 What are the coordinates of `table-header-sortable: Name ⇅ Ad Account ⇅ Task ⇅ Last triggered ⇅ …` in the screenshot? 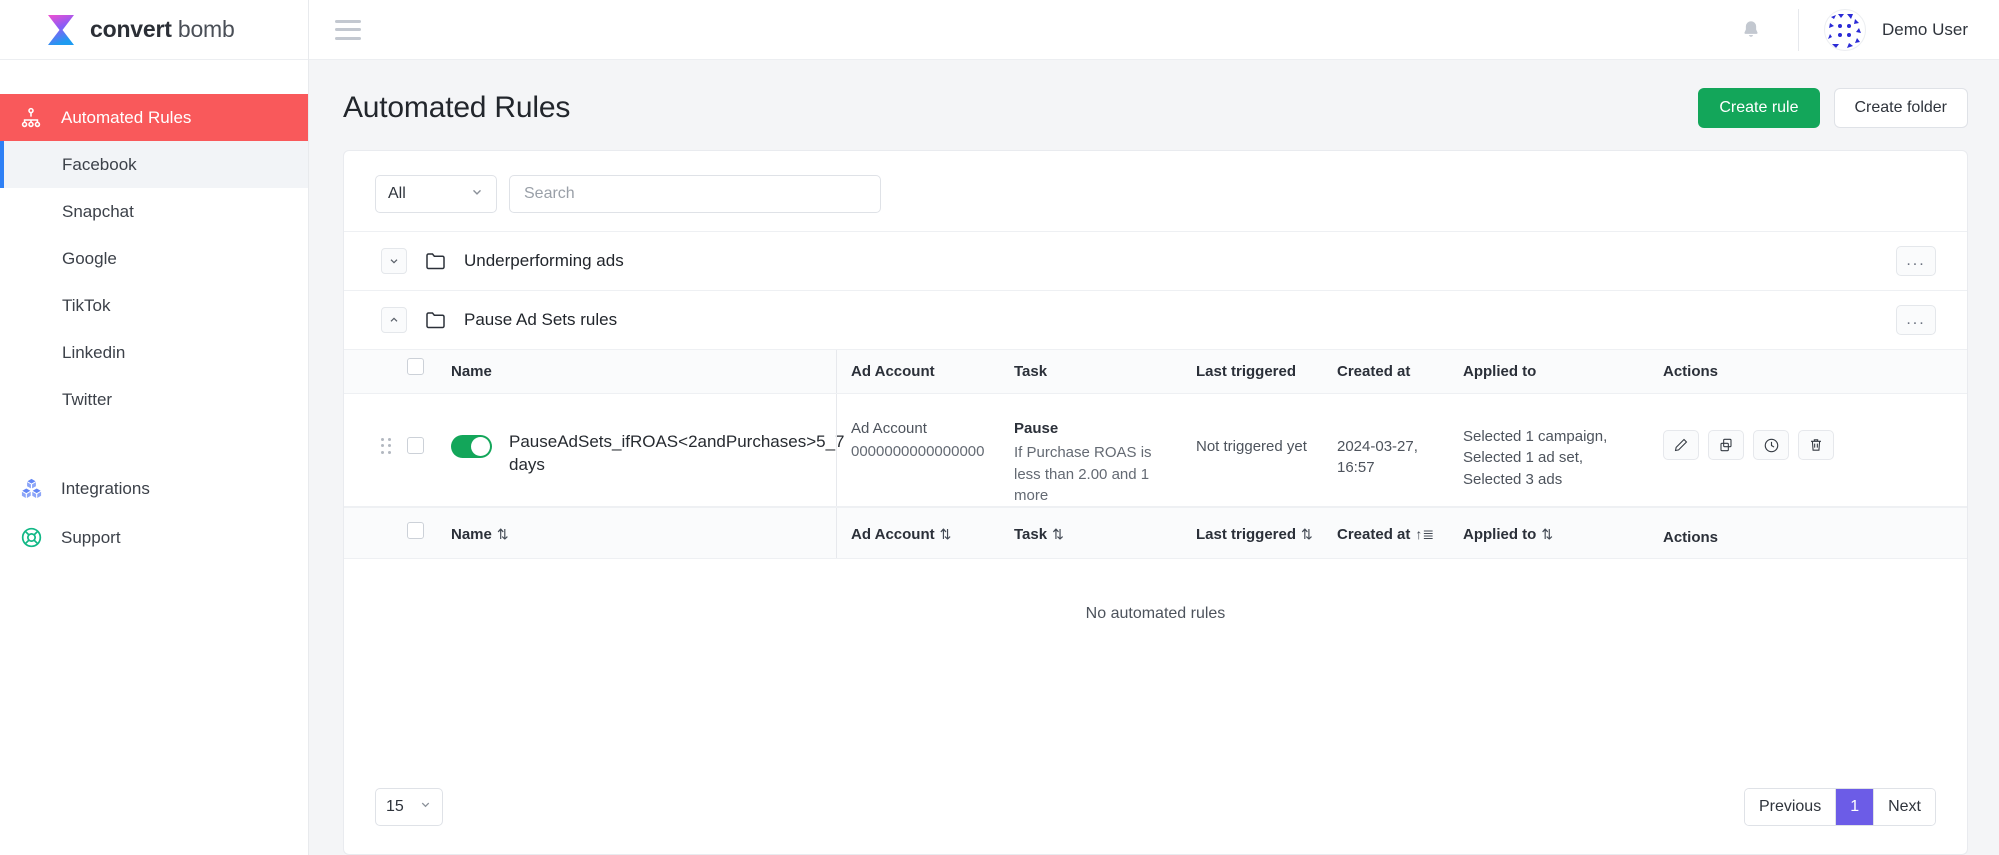 It's located at (1155, 533).